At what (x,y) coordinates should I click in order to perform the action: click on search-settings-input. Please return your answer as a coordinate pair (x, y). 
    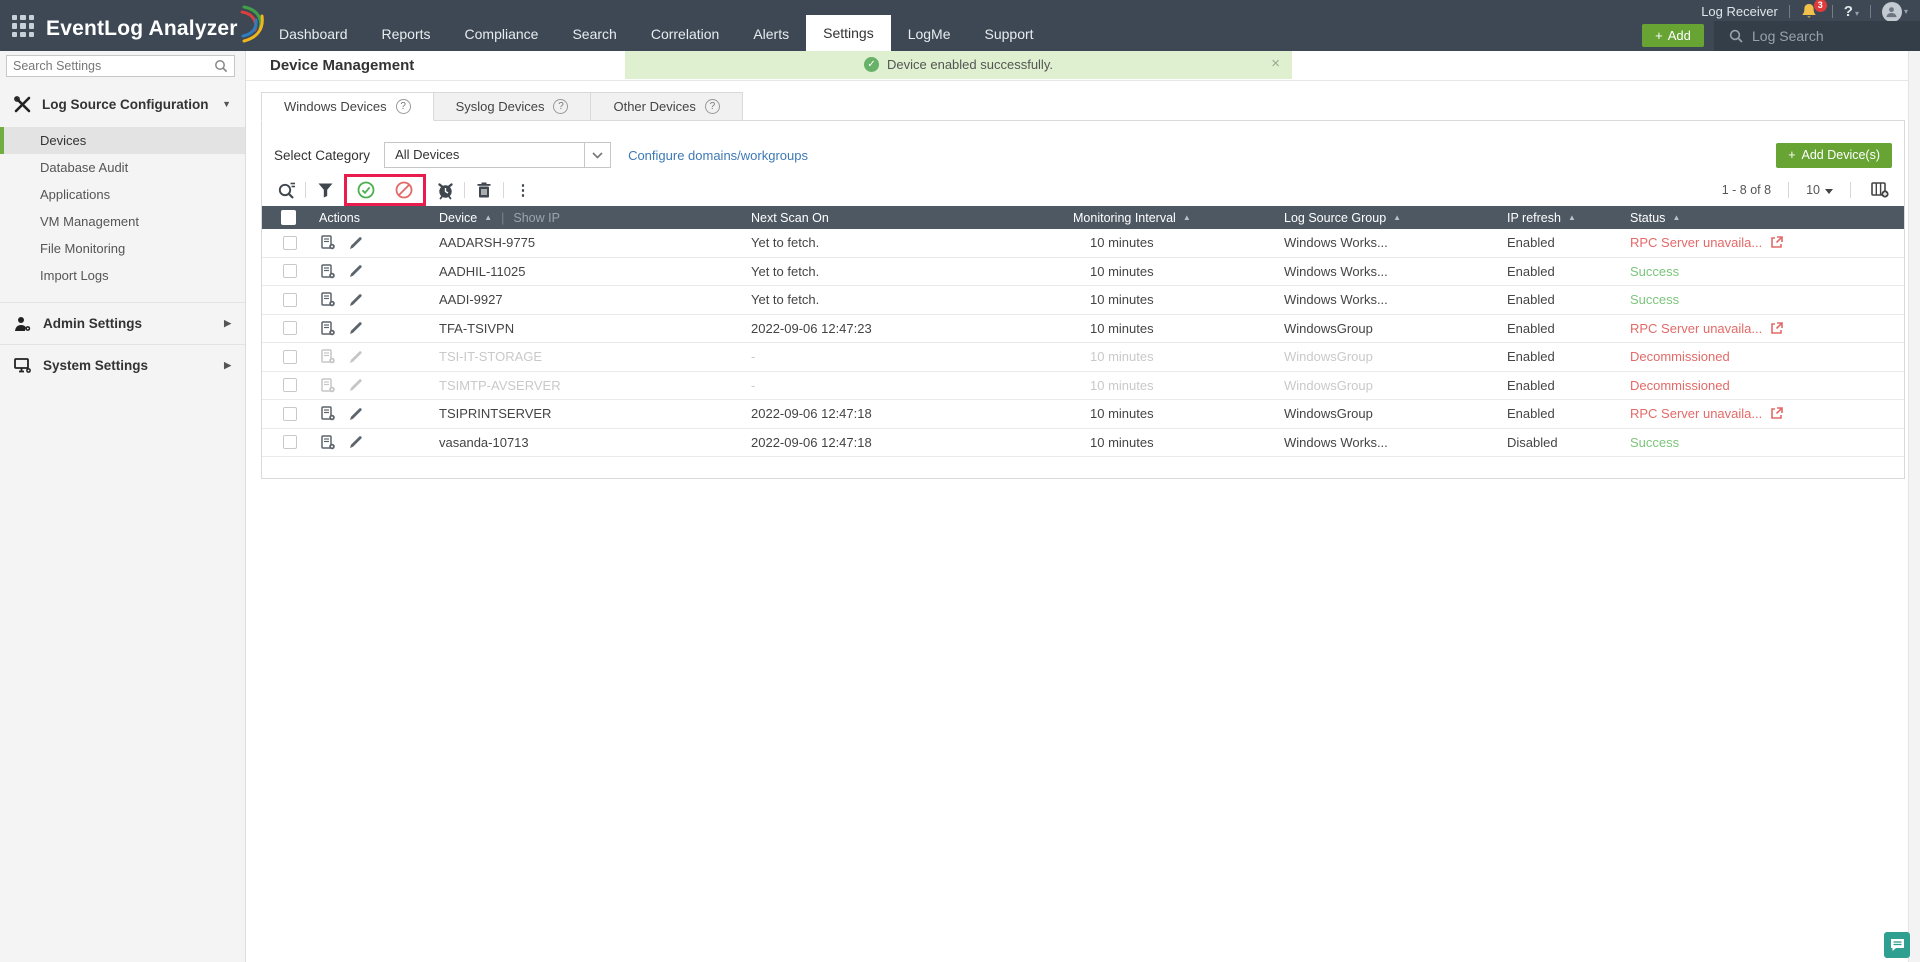
    Looking at the image, I should click on (110, 66).